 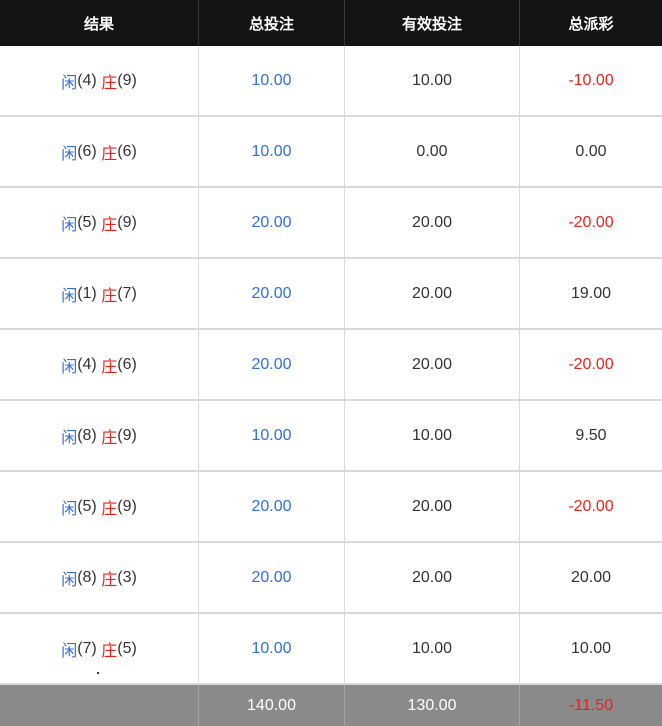 I want to click on payout-cell: 0.00, so click(x=591, y=152).